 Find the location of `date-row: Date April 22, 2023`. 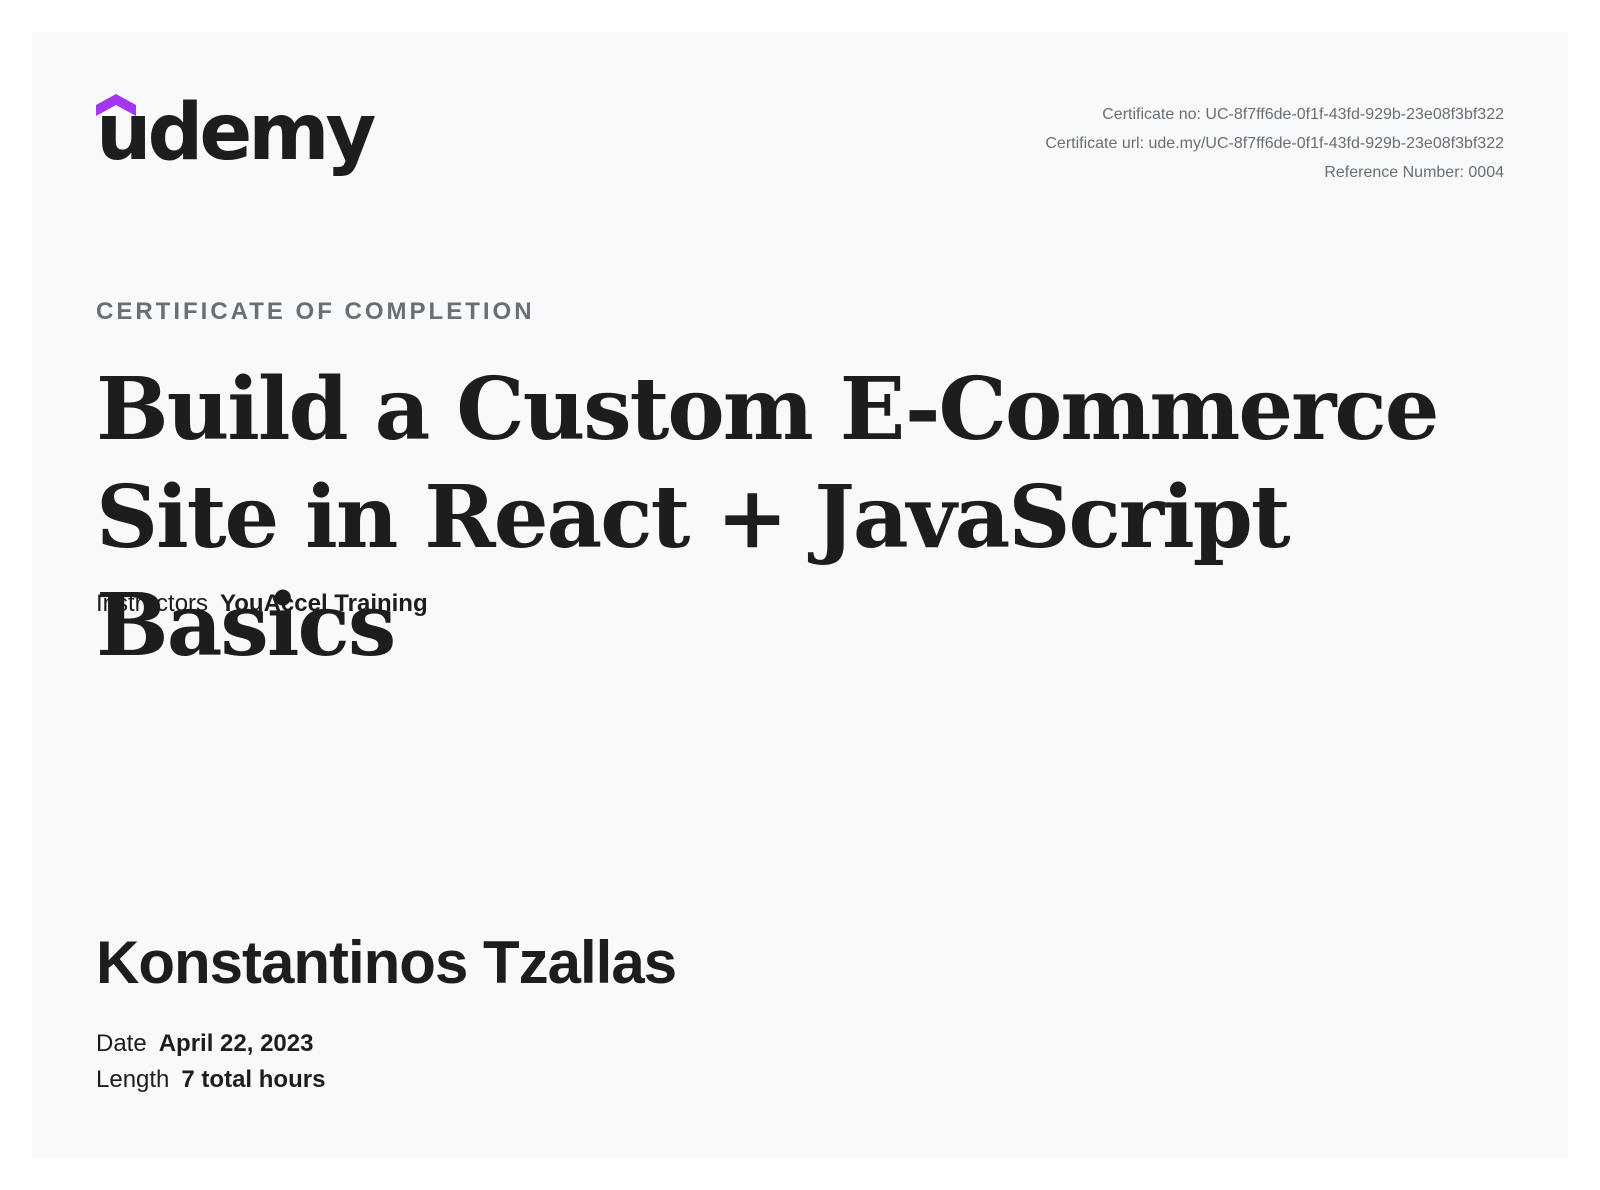

date-row: Date April 22, 2023 is located at coordinates (210, 1044).